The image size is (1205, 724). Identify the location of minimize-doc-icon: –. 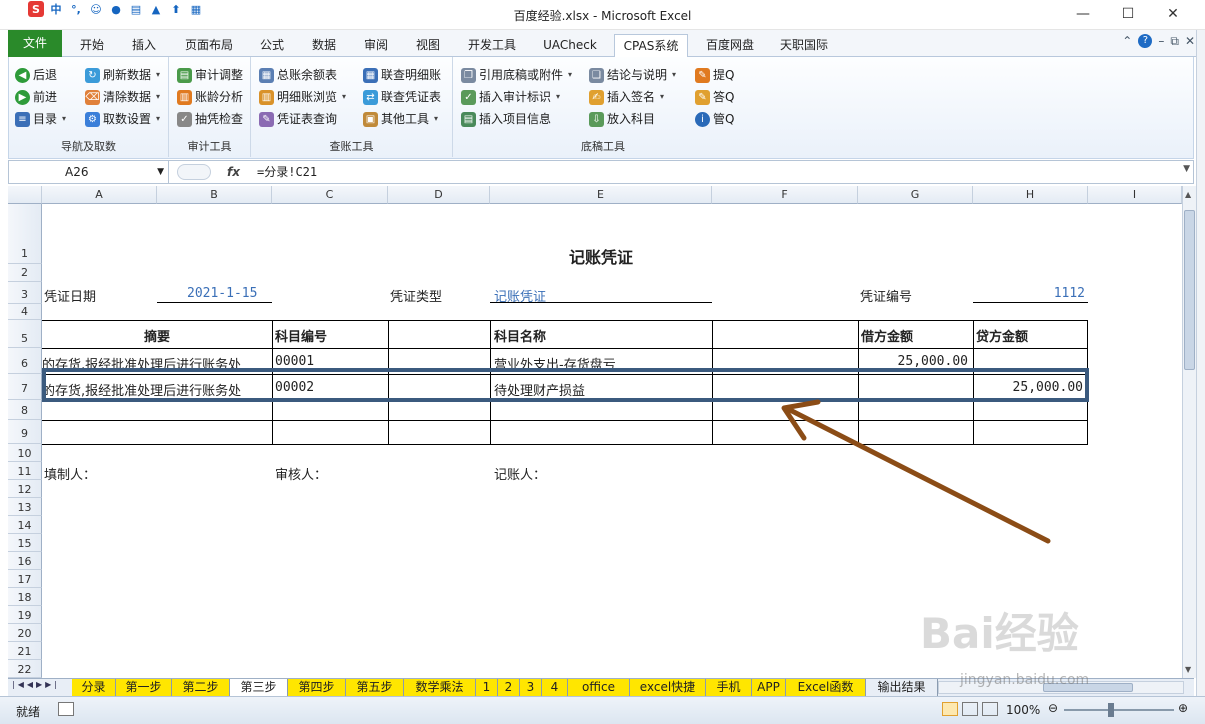
(1161, 41).